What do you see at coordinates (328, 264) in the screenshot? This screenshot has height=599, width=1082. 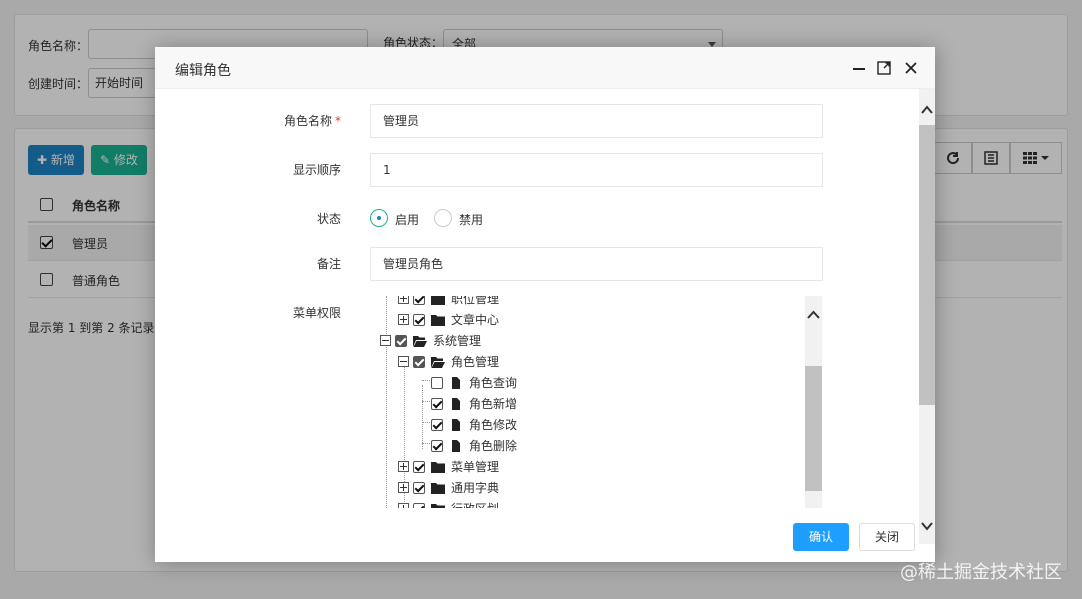 I see `remark-label: 备注` at bounding box center [328, 264].